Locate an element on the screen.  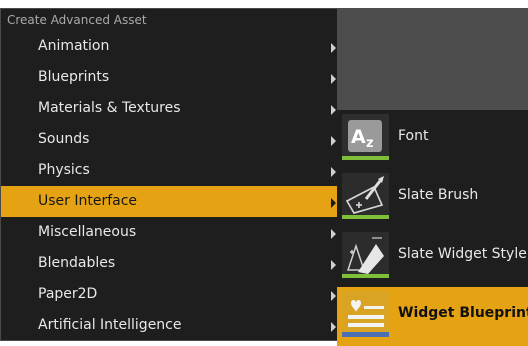
slate-brush-icon is located at coordinates (365, 196).